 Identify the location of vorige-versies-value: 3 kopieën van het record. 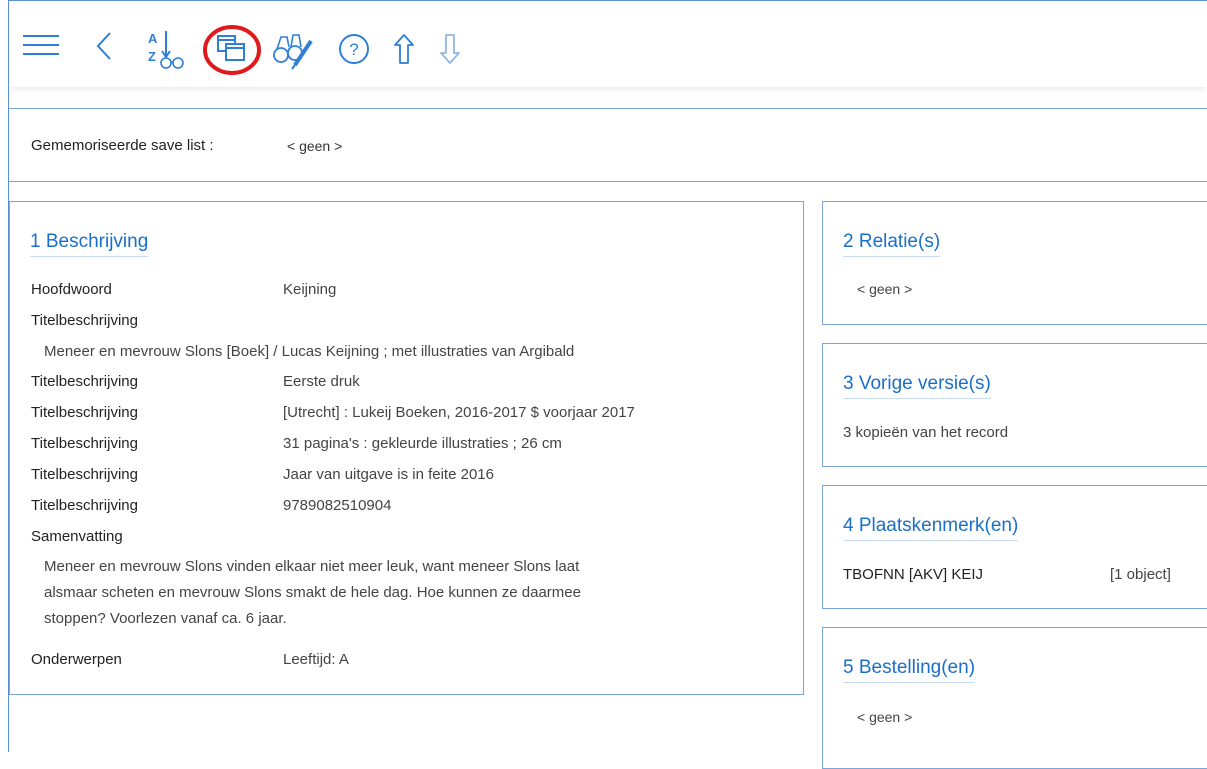
(925, 432).